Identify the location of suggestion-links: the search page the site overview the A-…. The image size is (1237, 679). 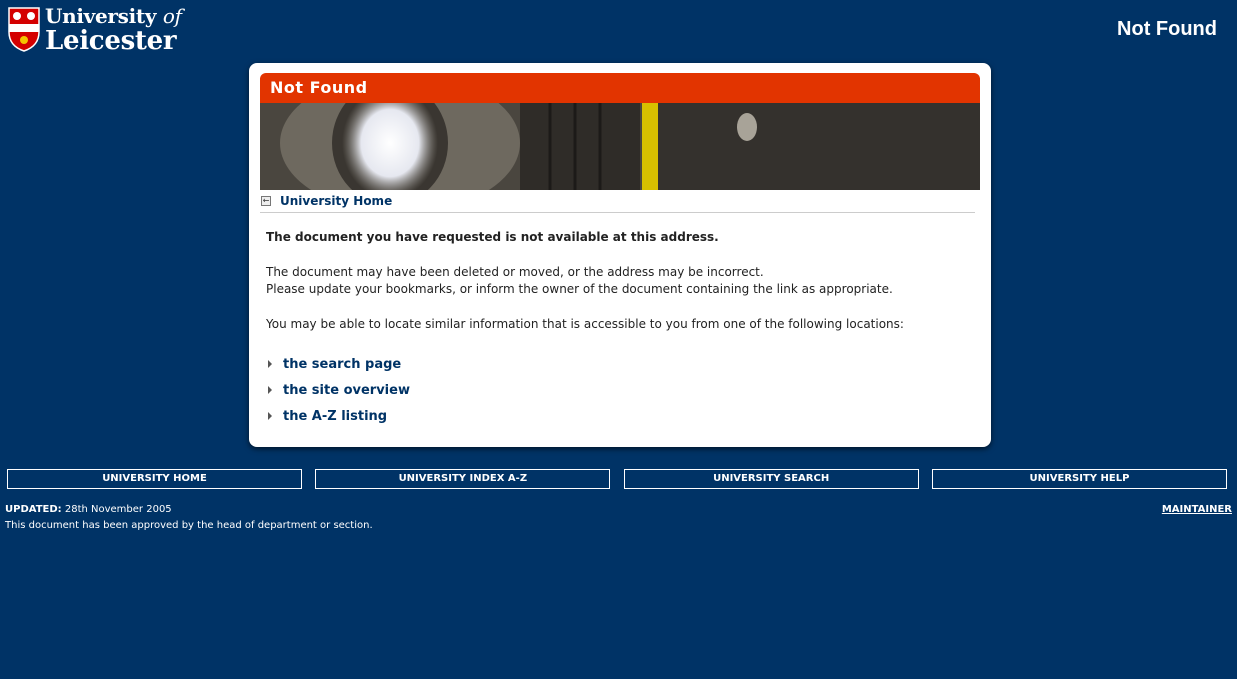
(616, 390).